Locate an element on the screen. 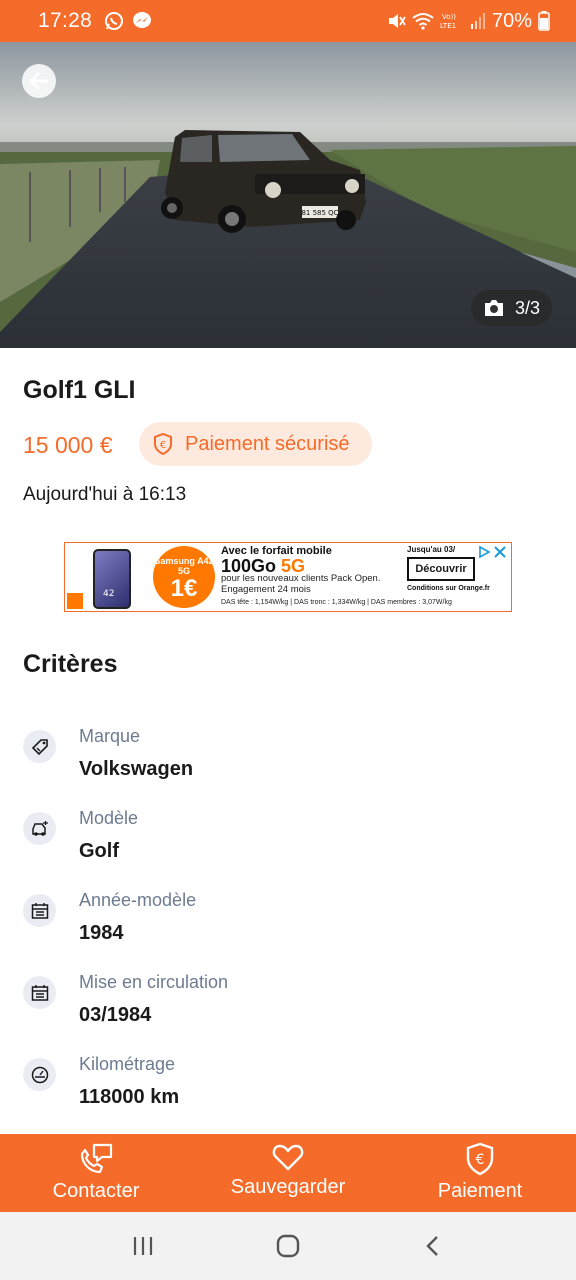 The height and width of the screenshot is (1280, 576). save-button: Sauvegarder is located at coordinates (288, 1173).